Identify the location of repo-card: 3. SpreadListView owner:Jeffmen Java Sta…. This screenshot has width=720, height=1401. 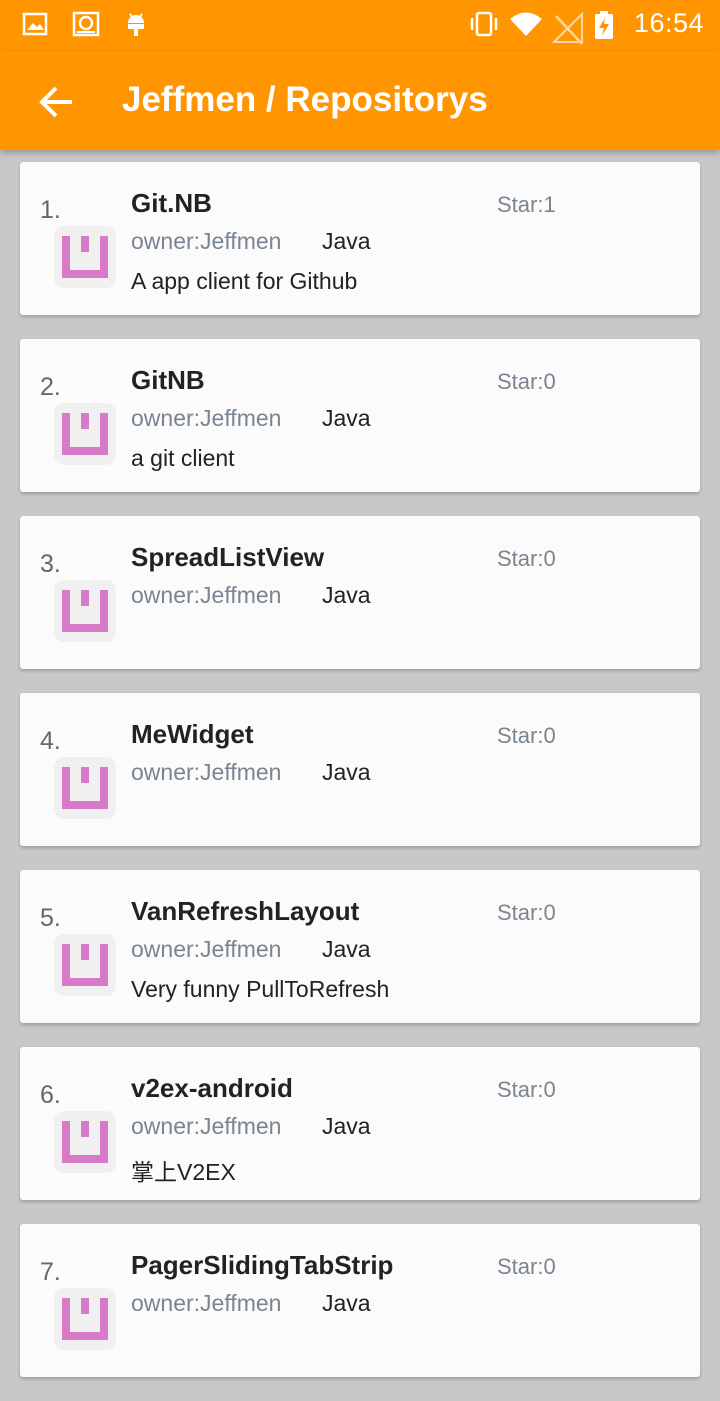
(360, 592).